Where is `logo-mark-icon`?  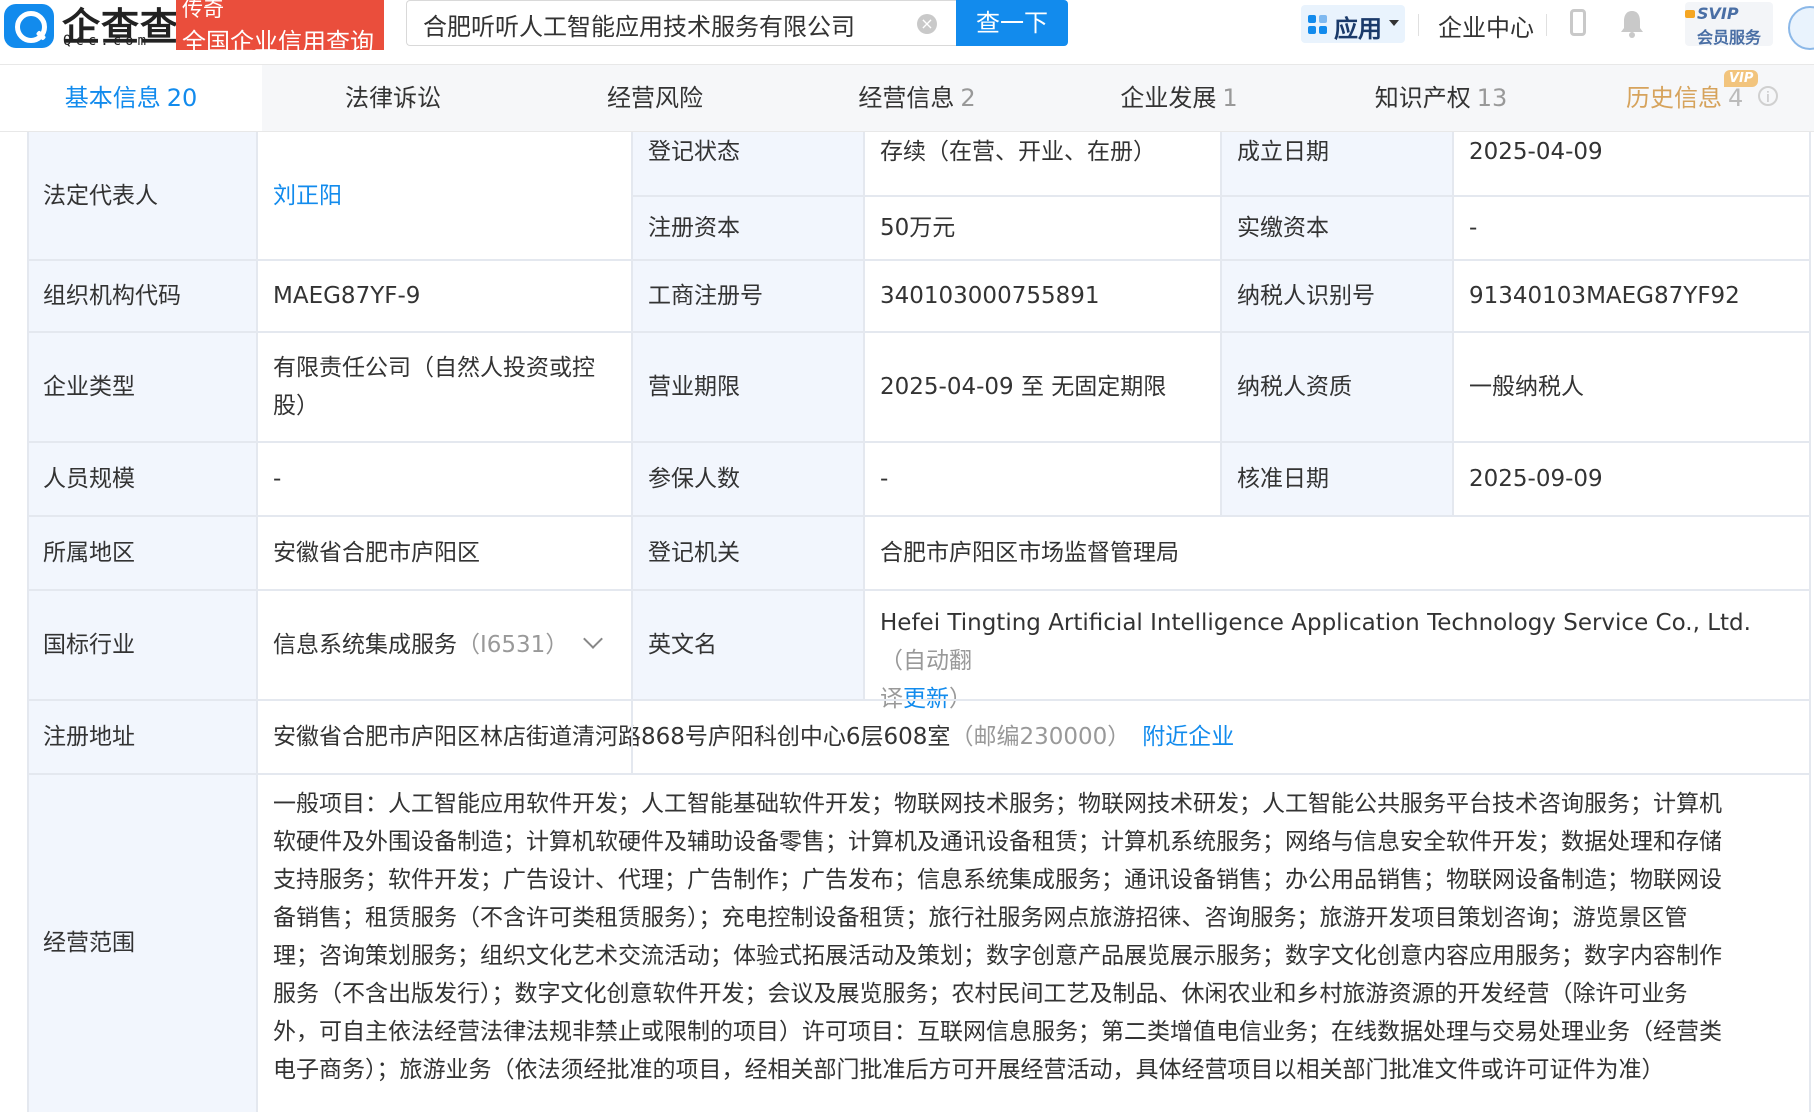
logo-mark-icon is located at coordinates (29, 26).